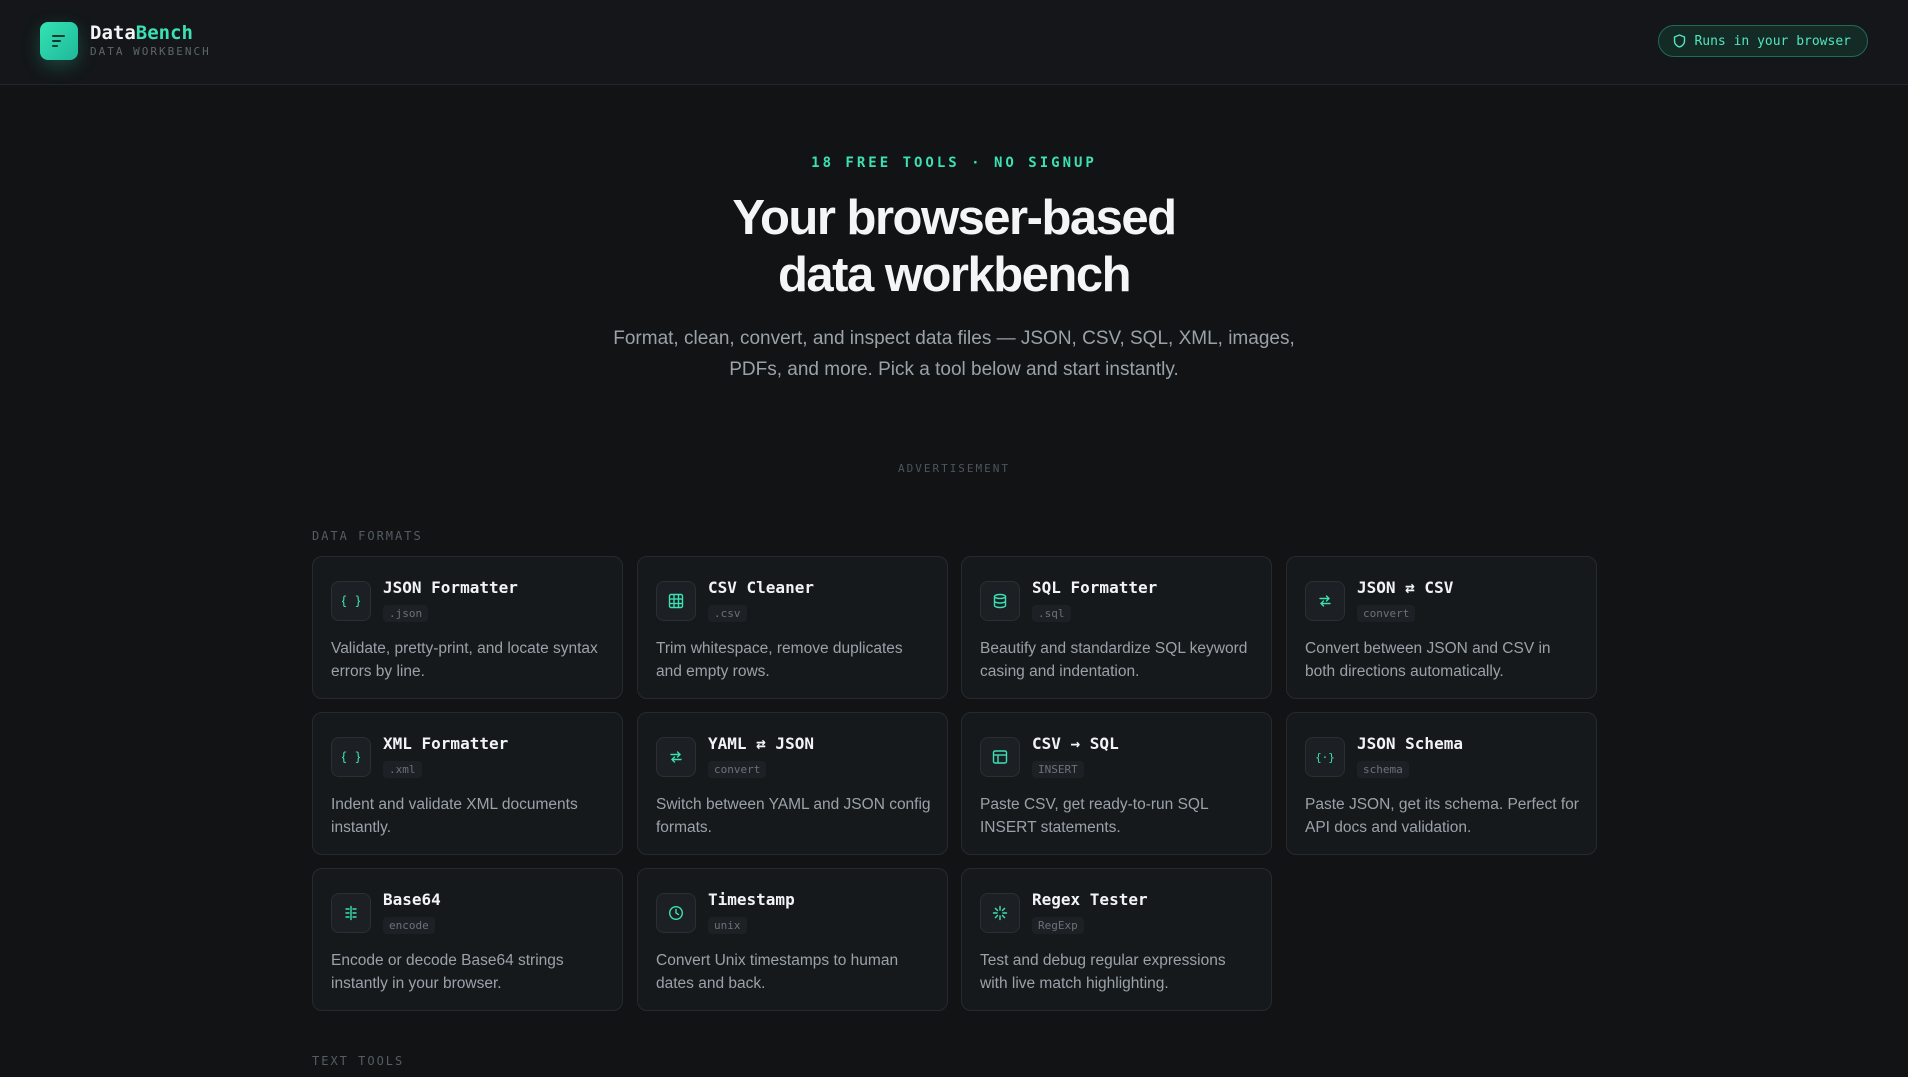 The height and width of the screenshot is (1077, 1908). Describe the element at coordinates (446, 743) in the screenshot. I see `tool-title: XML Formatter` at that location.